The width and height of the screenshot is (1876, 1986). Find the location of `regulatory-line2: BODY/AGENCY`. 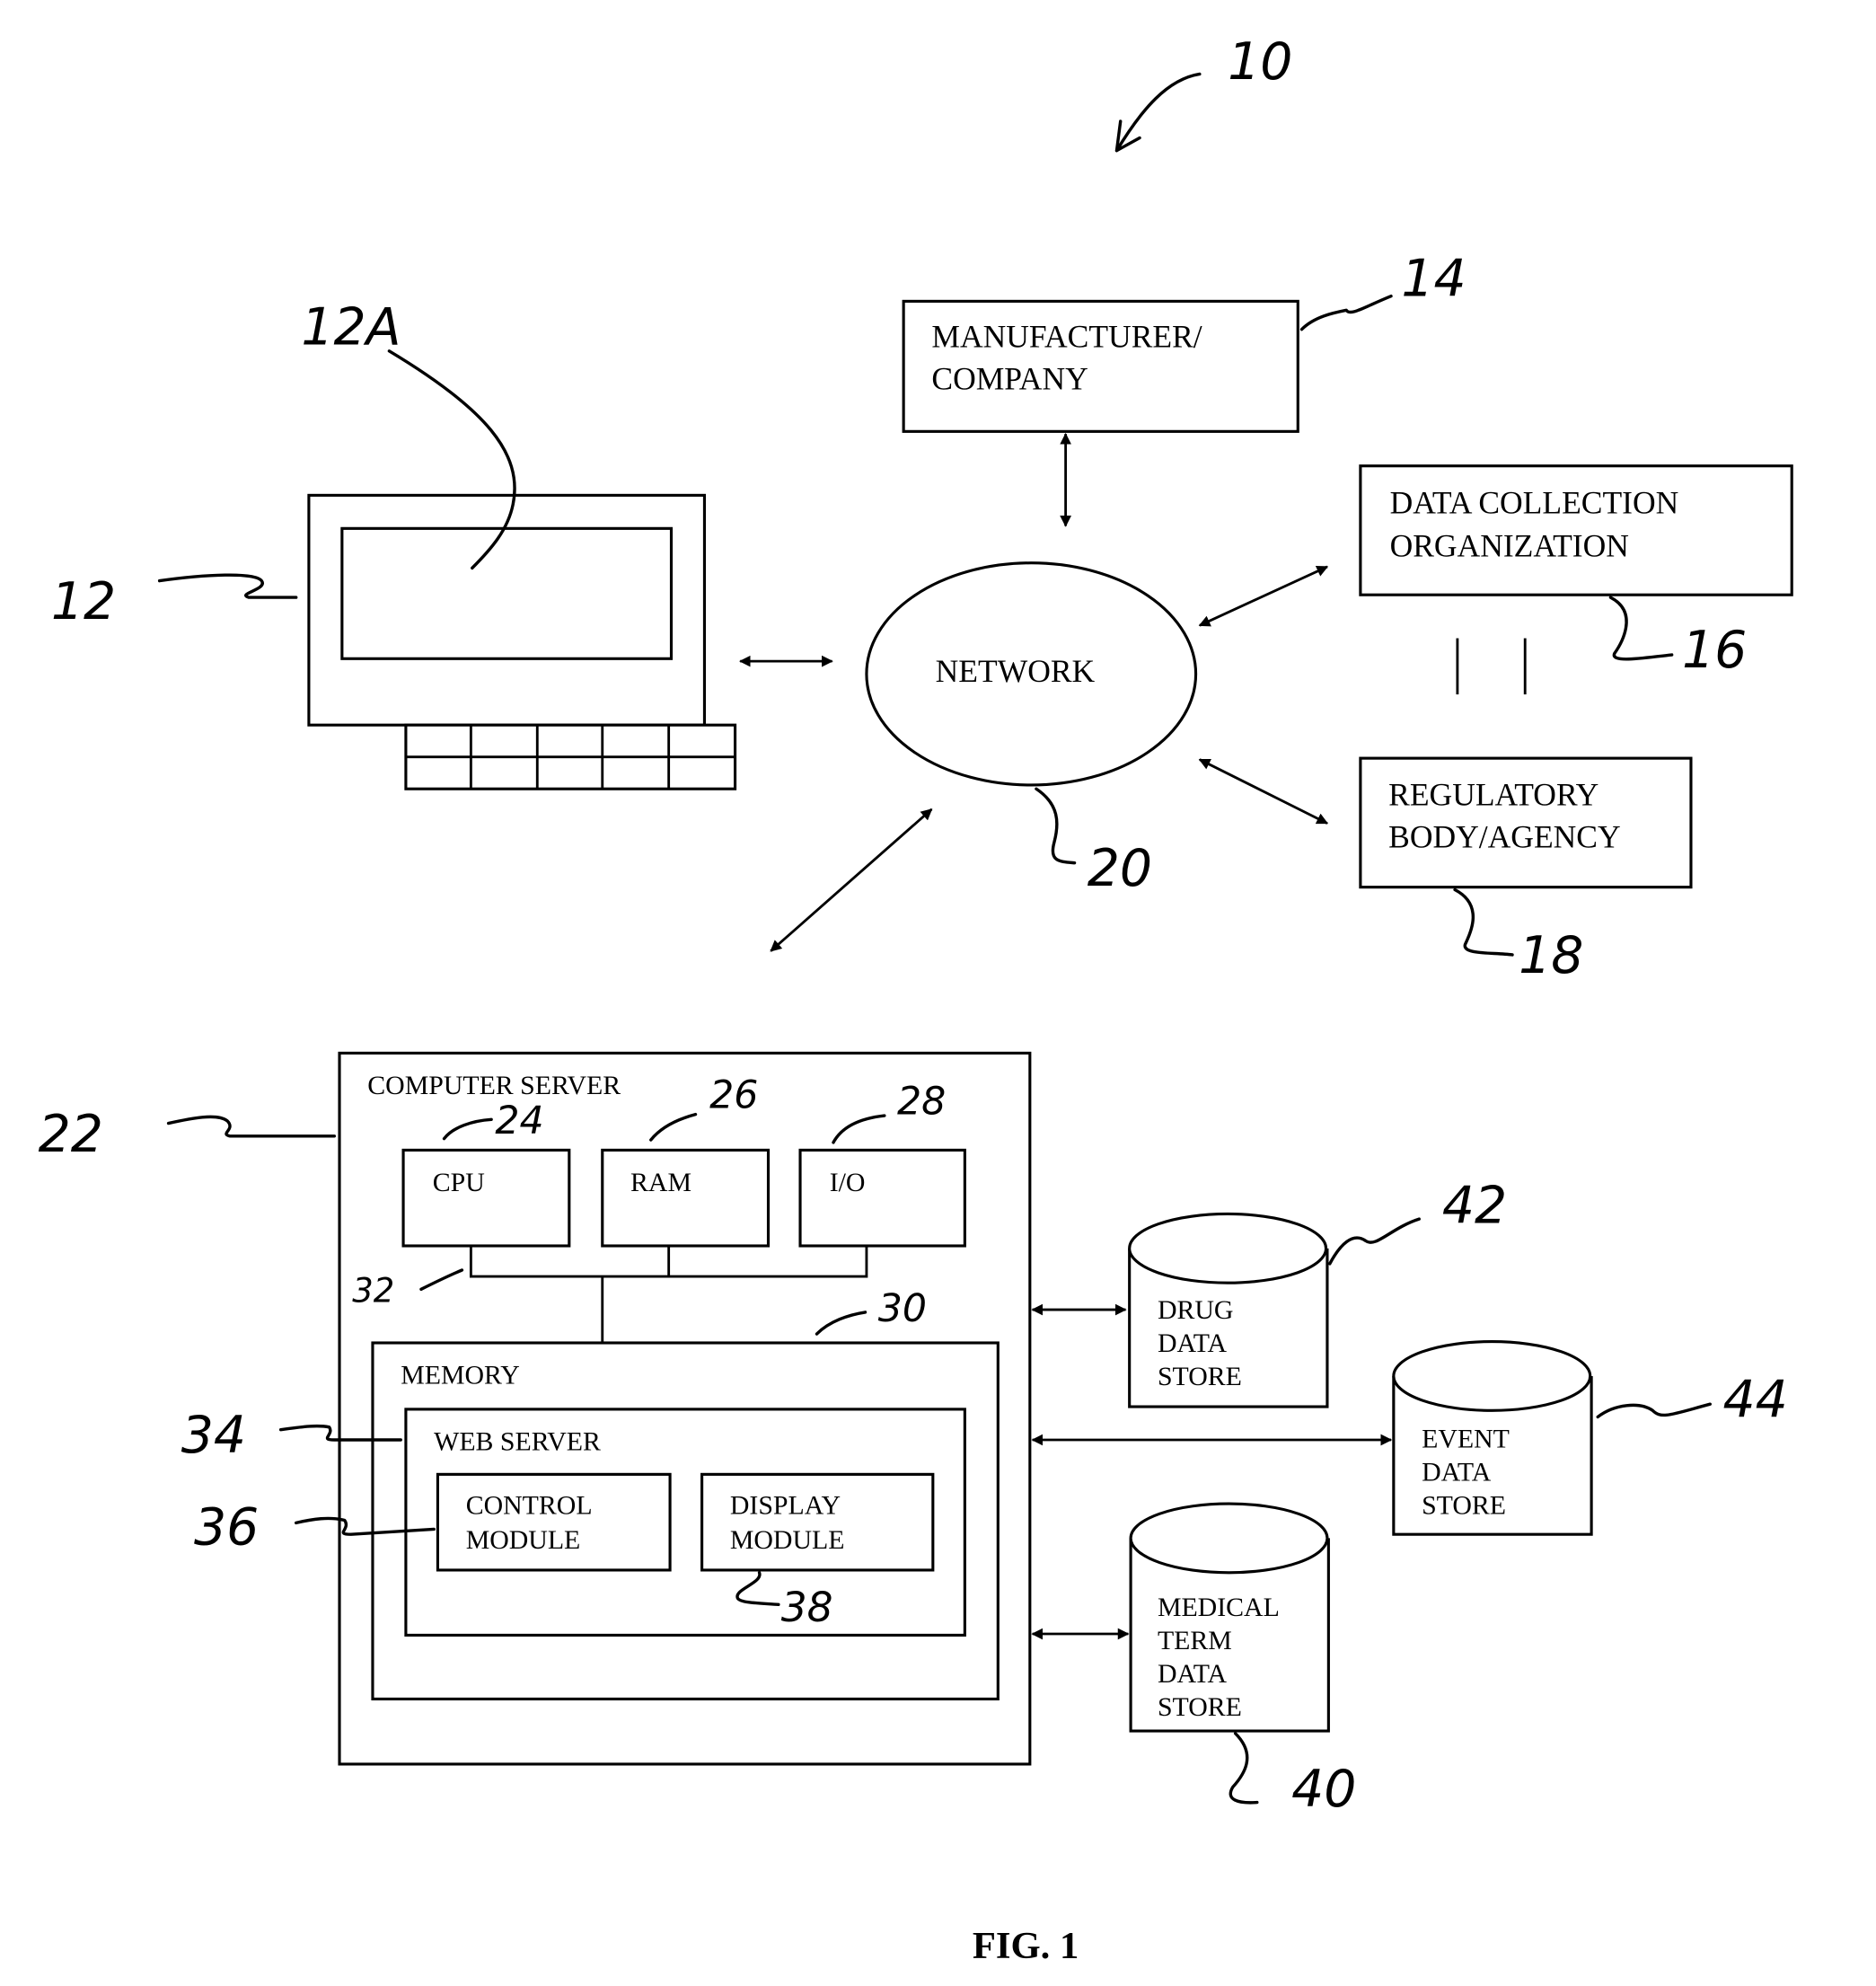

regulatory-line2: BODY/AGENCY is located at coordinates (1504, 837).